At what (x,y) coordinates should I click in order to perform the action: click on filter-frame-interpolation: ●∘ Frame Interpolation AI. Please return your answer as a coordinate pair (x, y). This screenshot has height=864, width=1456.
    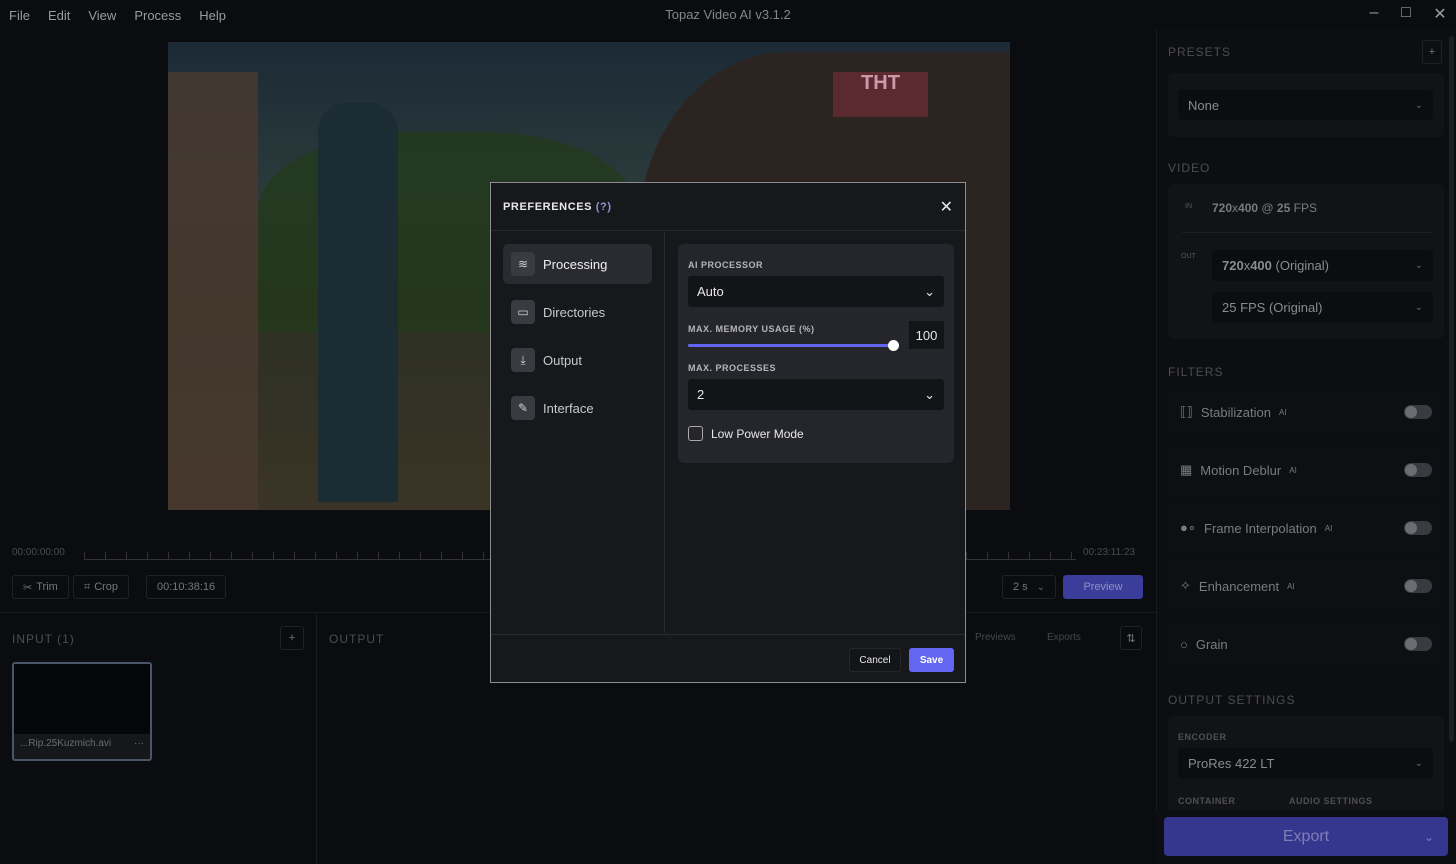
    Looking at the image, I should click on (1306, 528).